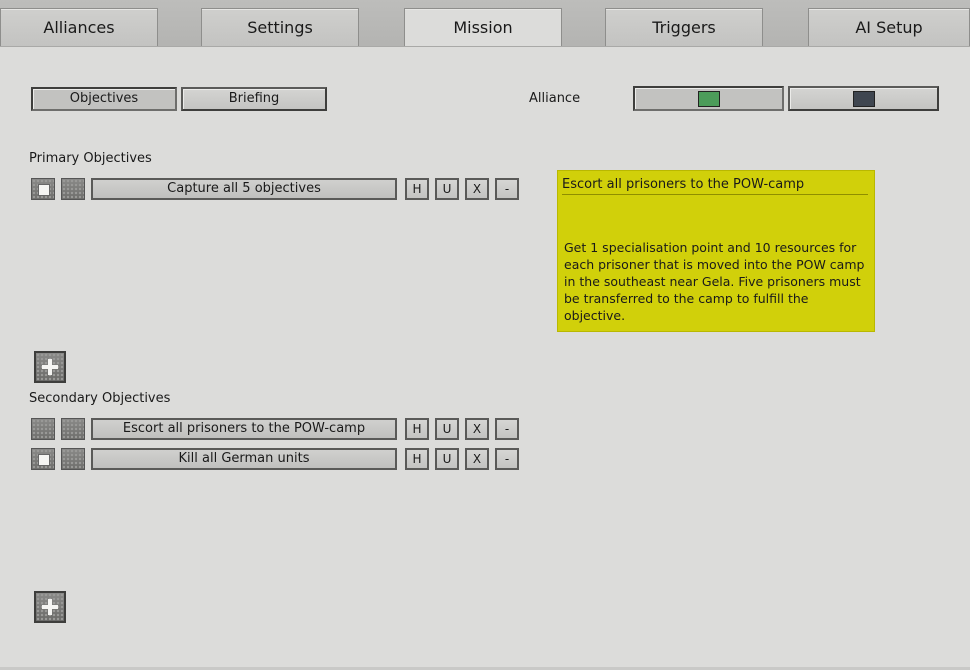 This screenshot has width=970, height=670. What do you see at coordinates (684, 27) in the screenshot?
I see `tab-triggers: Triggers` at bounding box center [684, 27].